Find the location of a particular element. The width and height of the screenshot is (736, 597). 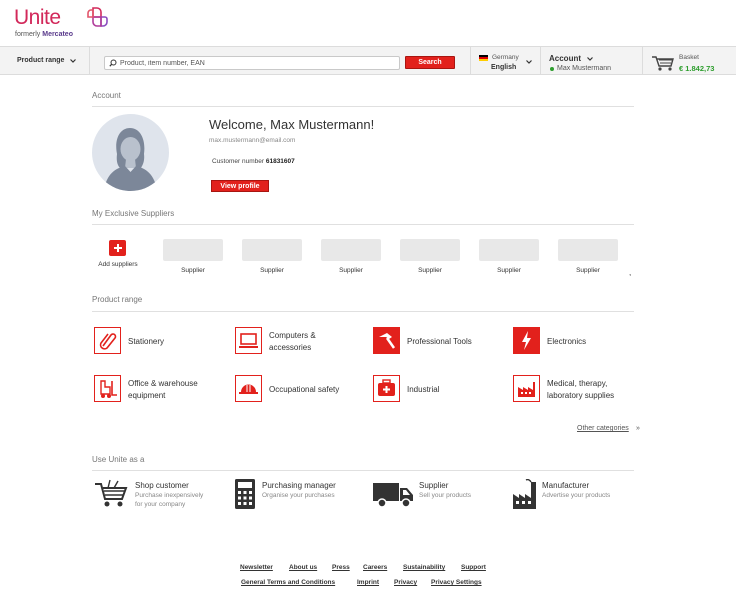

account-label: Account is located at coordinates (565, 58).